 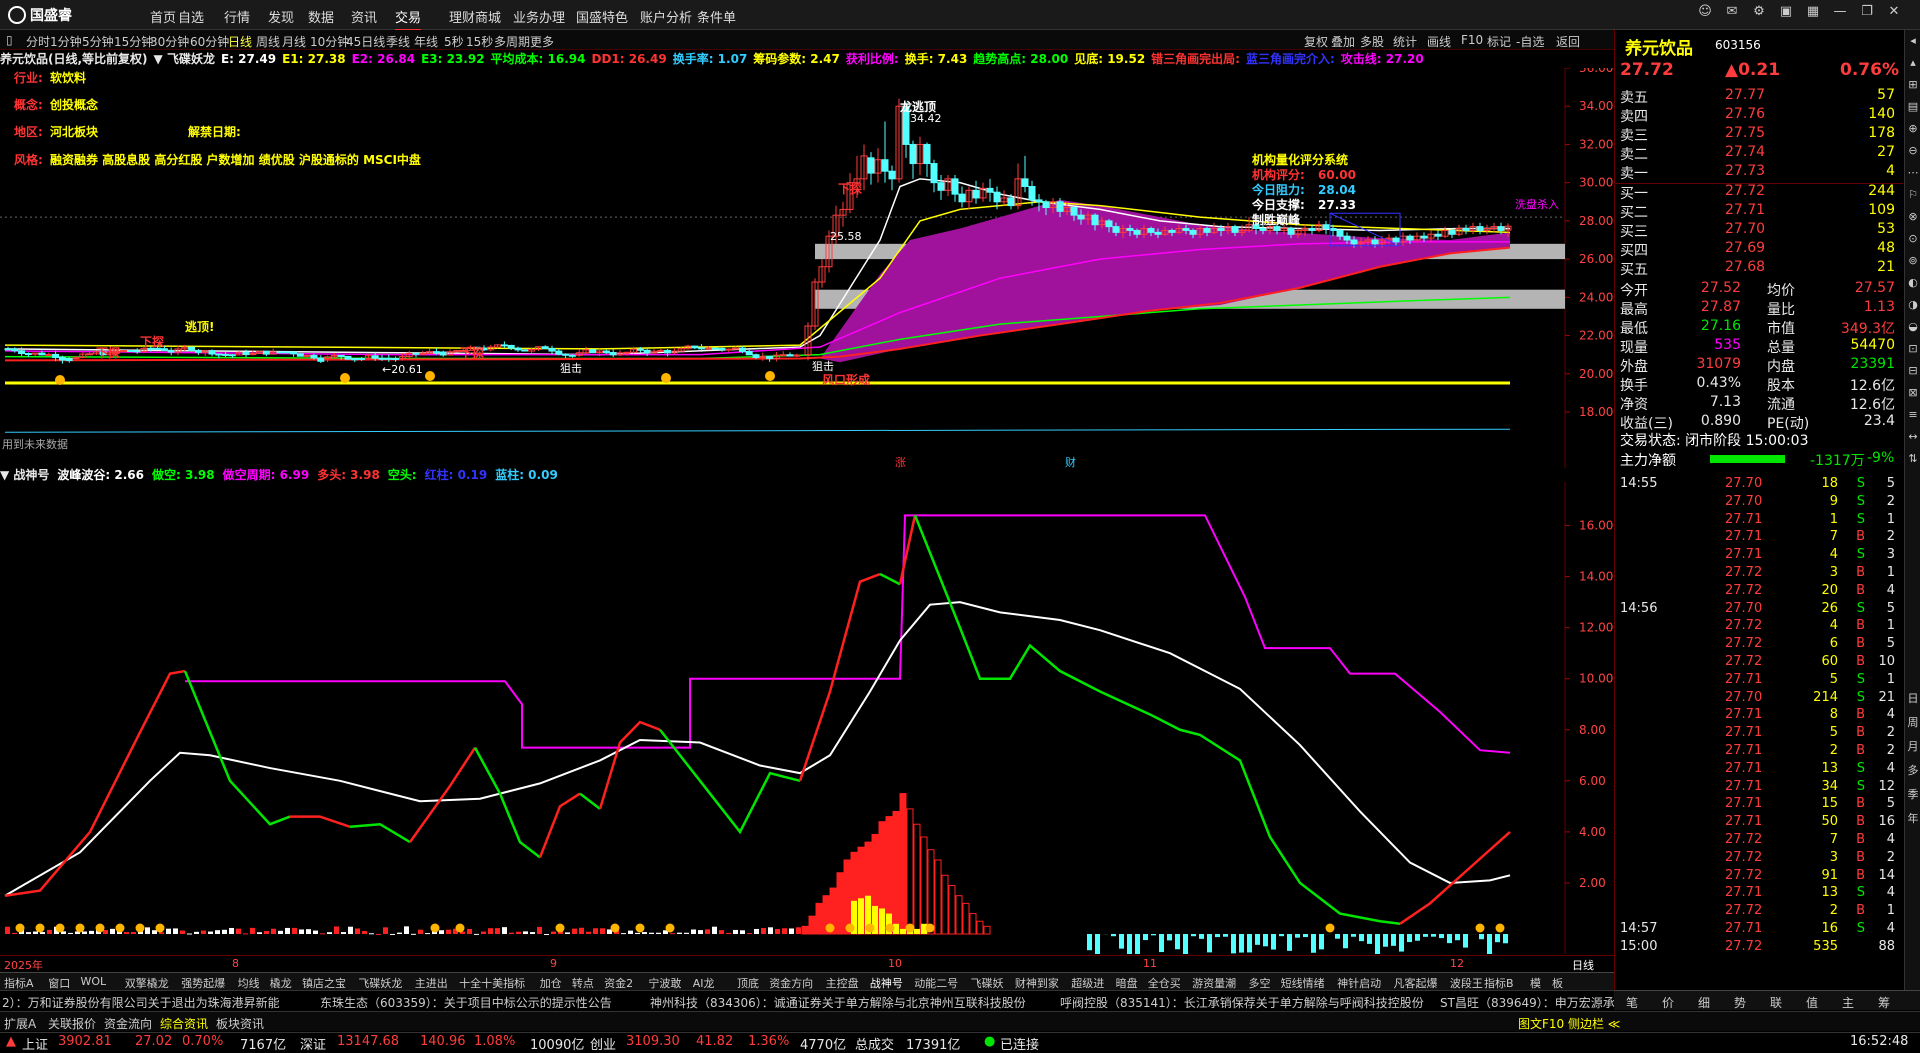 I want to click on indicator-tab-right: 模, so click(x=1535, y=983).